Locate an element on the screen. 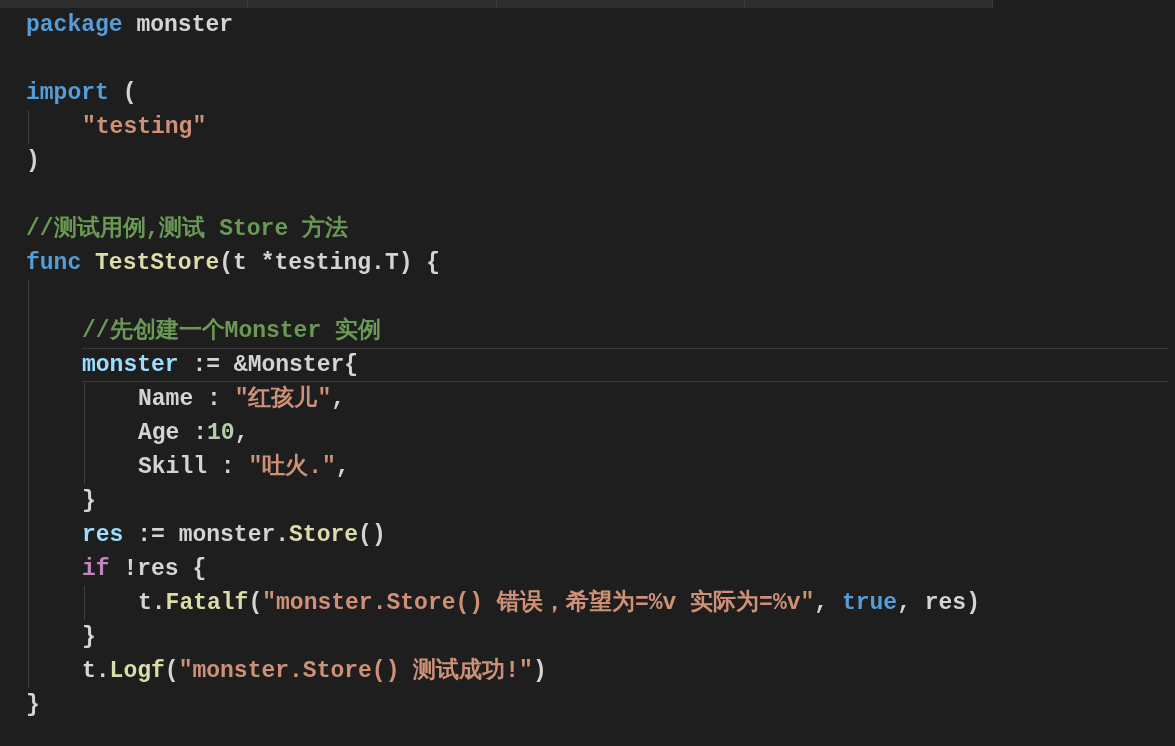 This screenshot has height=746, width=1175. code-line: //先创建一个Monster 实例 is located at coordinates (232, 331).